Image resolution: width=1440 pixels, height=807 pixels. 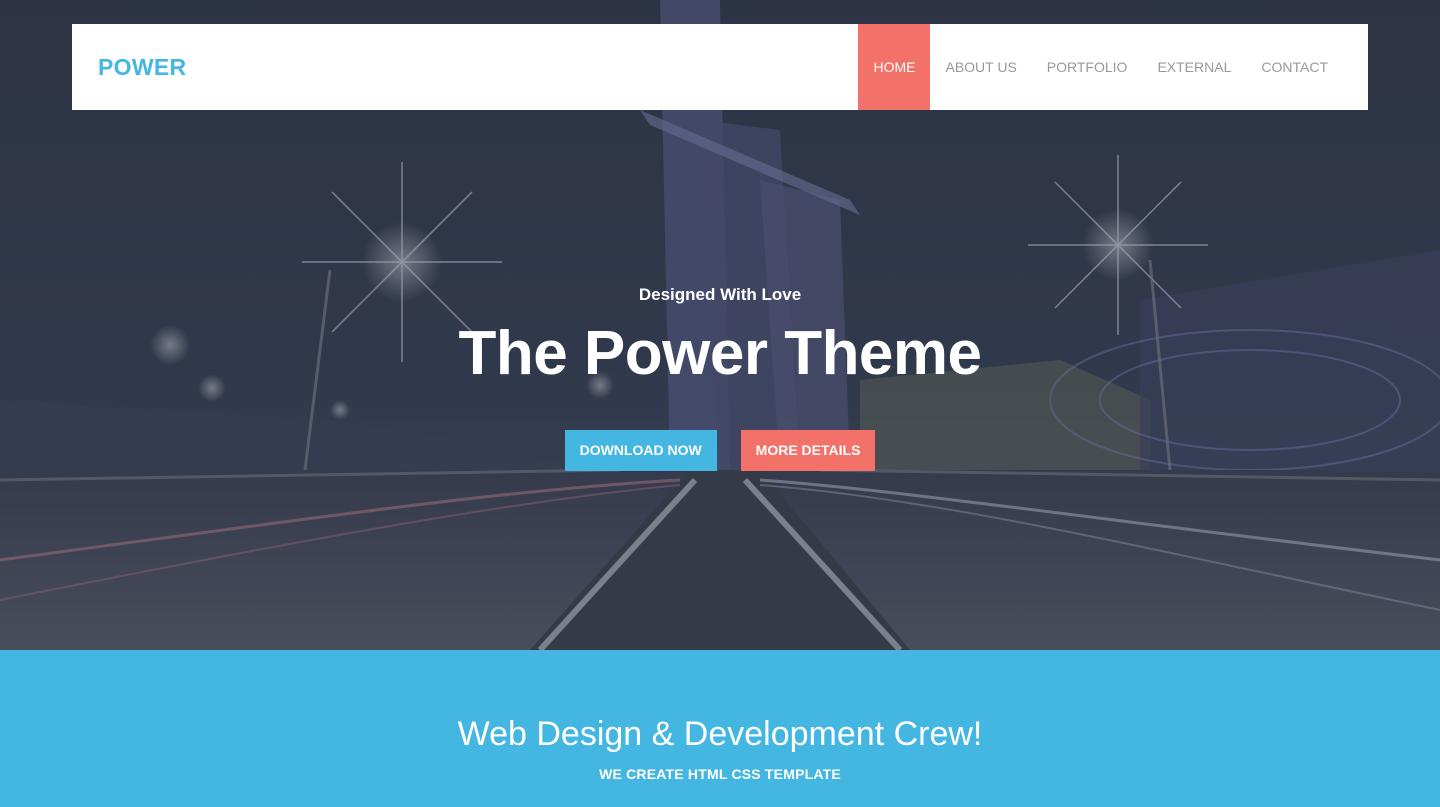 What do you see at coordinates (980, 67) in the screenshot?
I see `nav-item-about-us: ABOUT US` at bounding box center [980, 67].